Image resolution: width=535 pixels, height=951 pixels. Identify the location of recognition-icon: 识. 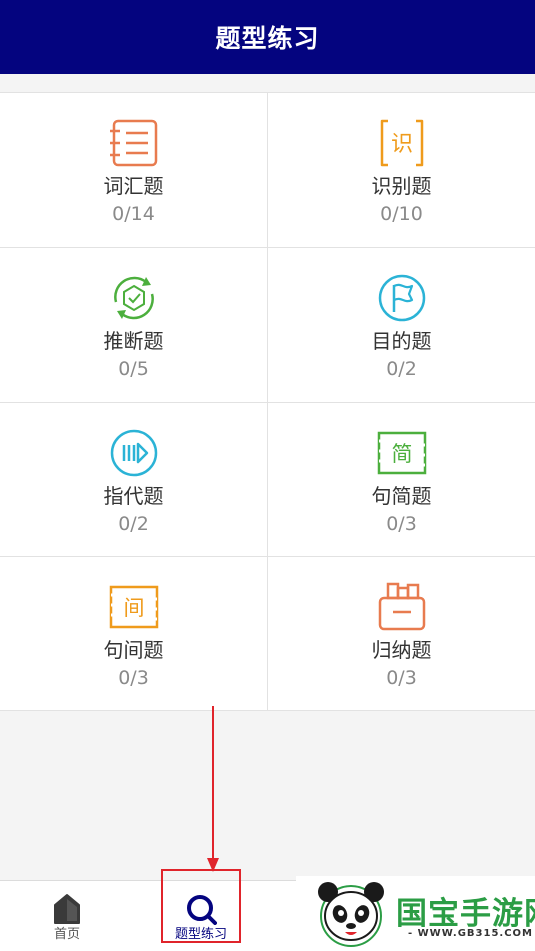
(402, 143).